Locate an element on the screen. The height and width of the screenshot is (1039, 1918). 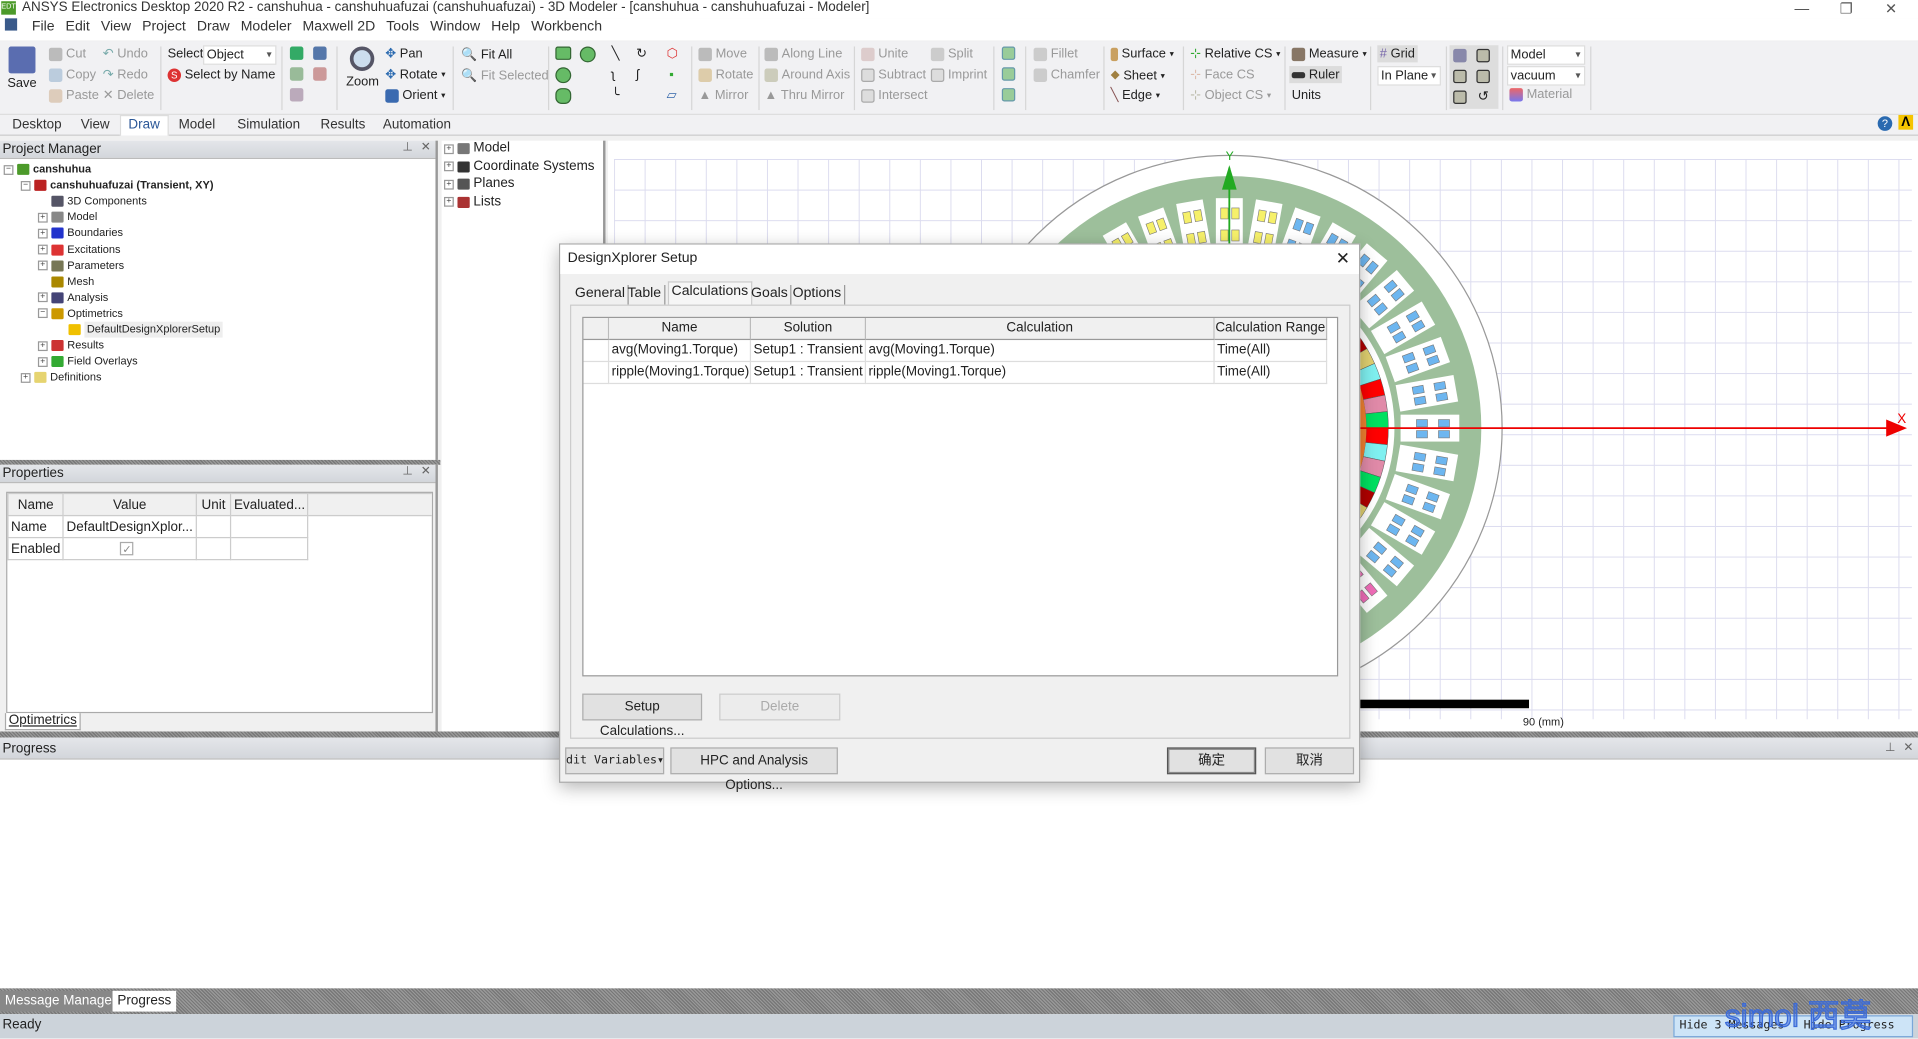
draw-polygon-icon is located at coordinates (563, 96).